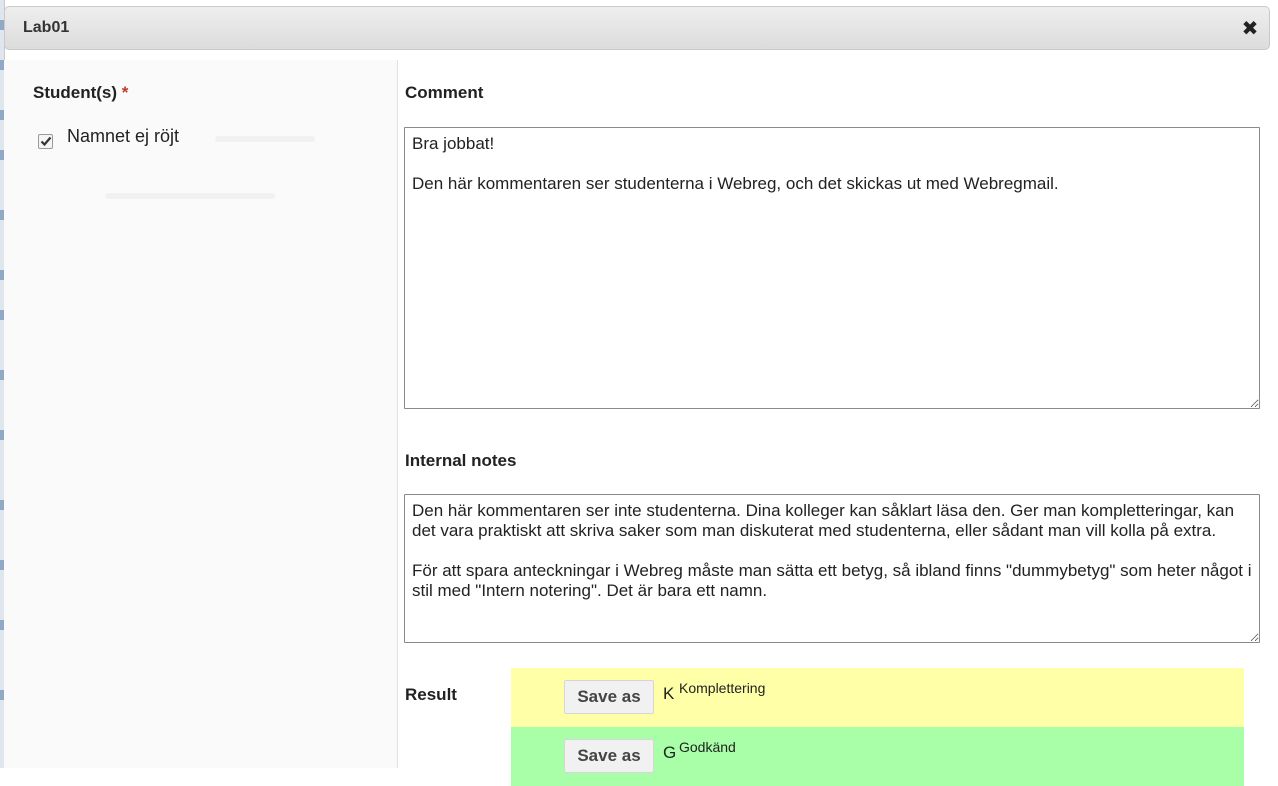 This screenshot has width=1278, height=786. Describe the element at coordinates (707, 747) in the screenshot. I see `grade-name: Godkänd` at that location.